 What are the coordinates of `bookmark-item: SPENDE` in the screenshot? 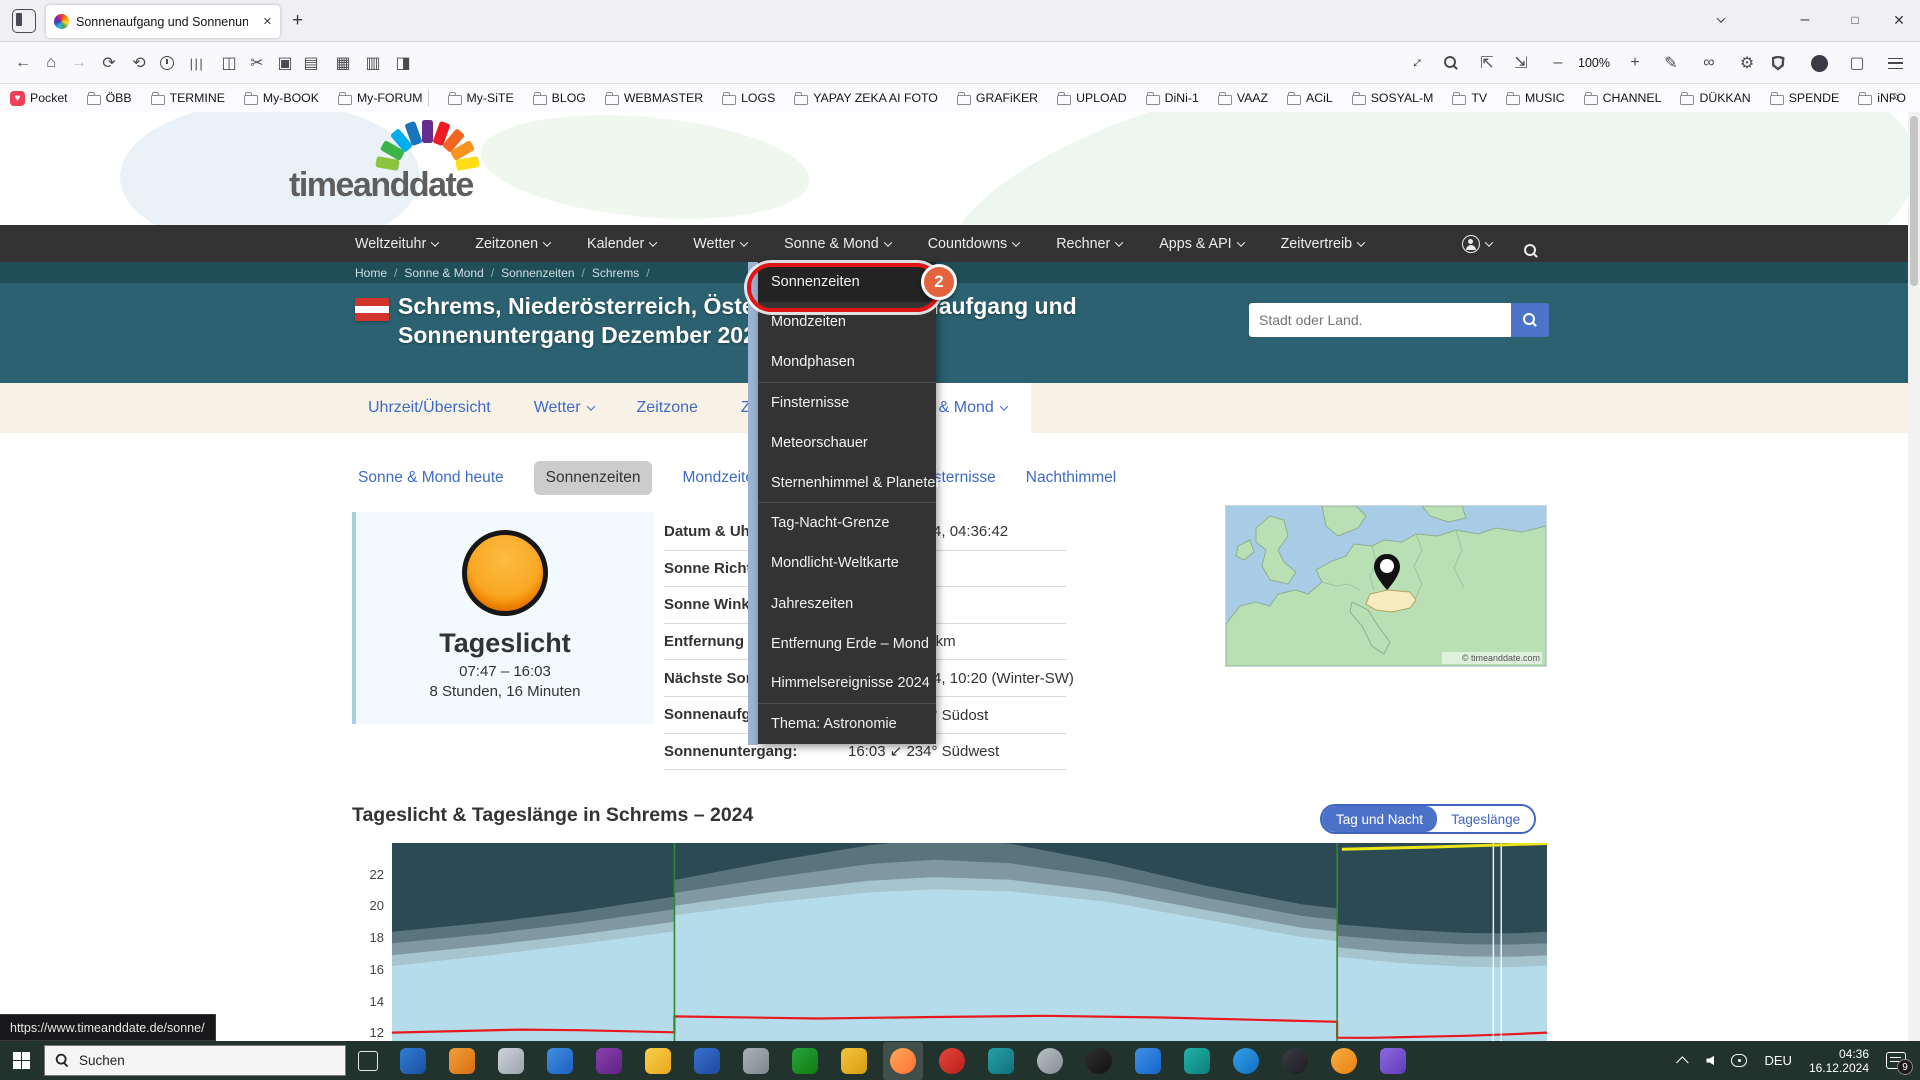 It's located at (1804, 98).